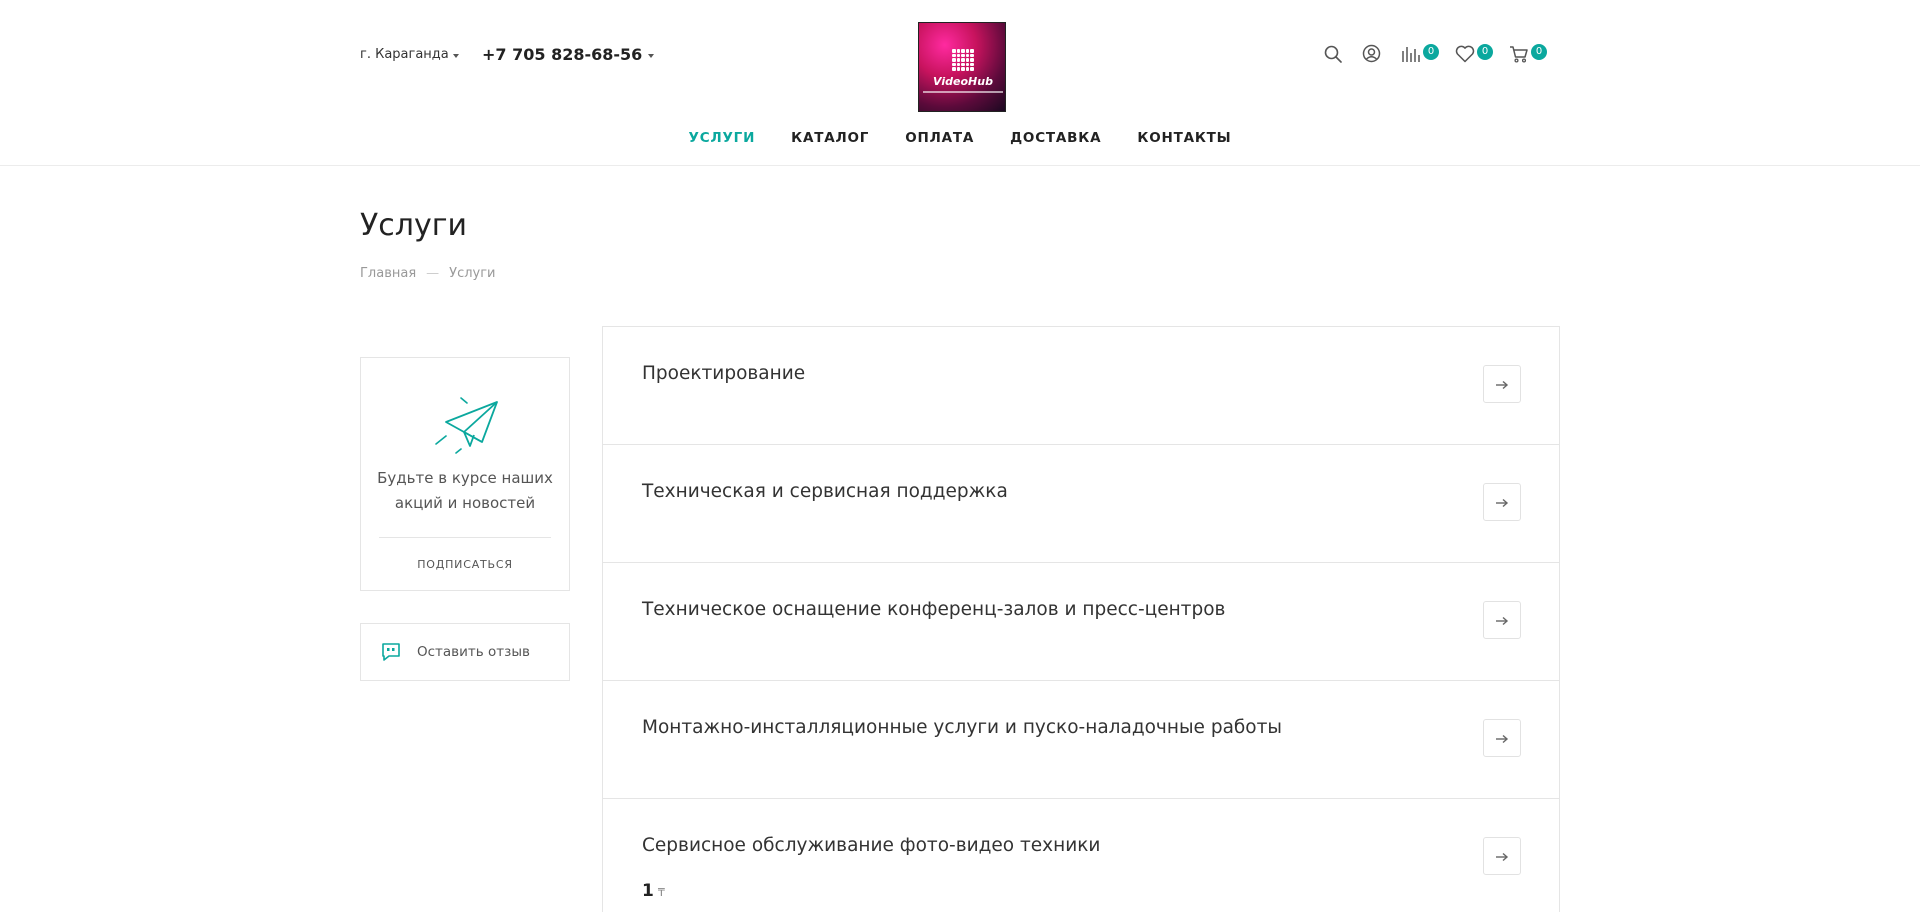 Image resolution: width=1920 pixels, height=912 pixels. I want to click on price-currency: ₸, so click(661, 892).